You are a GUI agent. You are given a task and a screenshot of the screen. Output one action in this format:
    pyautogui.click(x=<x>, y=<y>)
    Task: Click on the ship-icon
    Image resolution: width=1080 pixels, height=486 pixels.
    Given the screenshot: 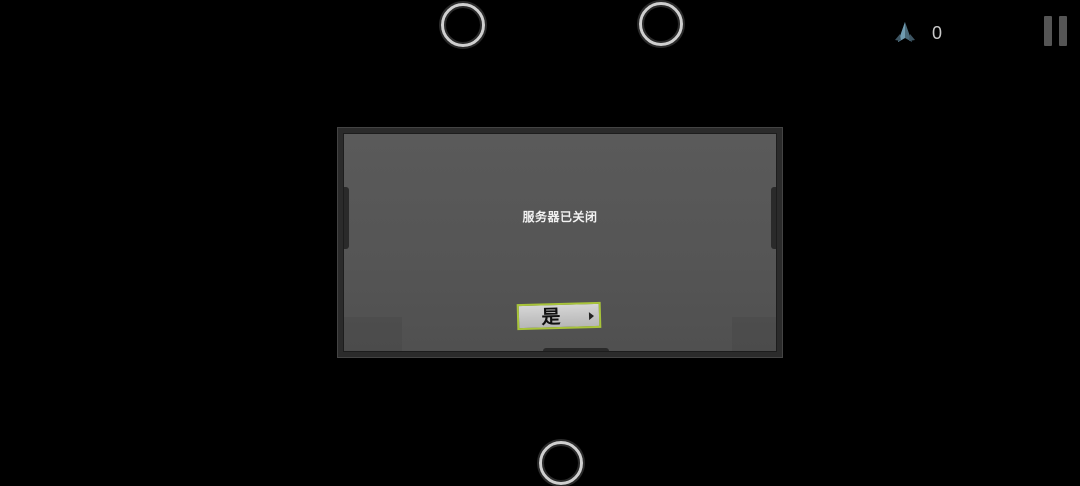 What is the action you would take?
    pyautogui.click(x=905, y=32)
    